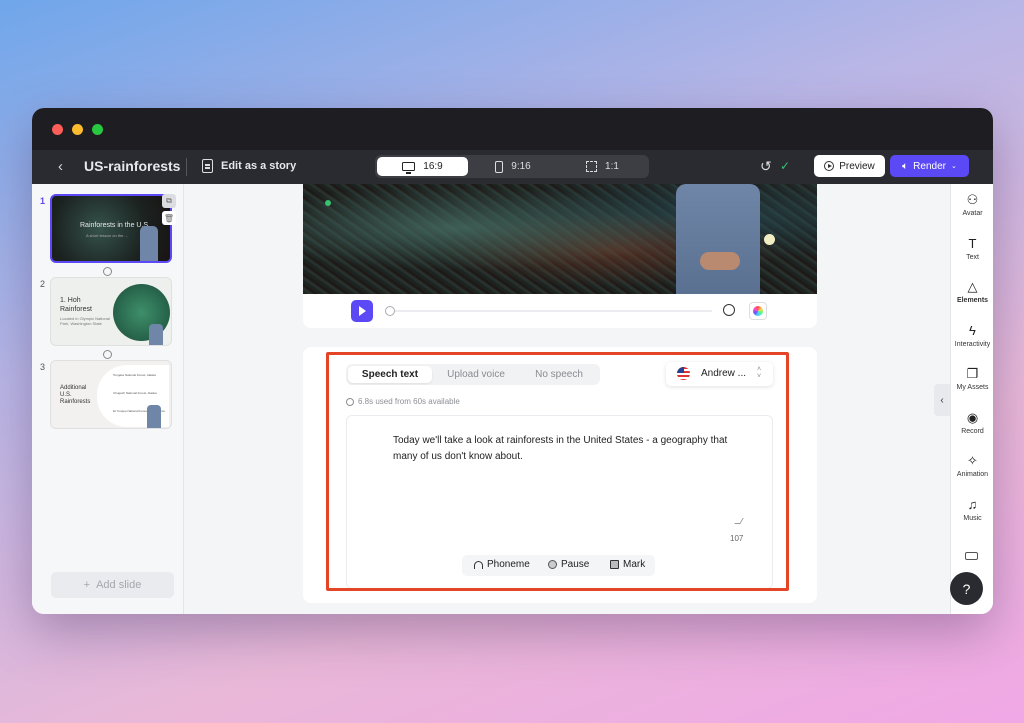  Describe the element at coordinates (972, 373) in the screenshot. I see `assets-icon: ❐` at that location.